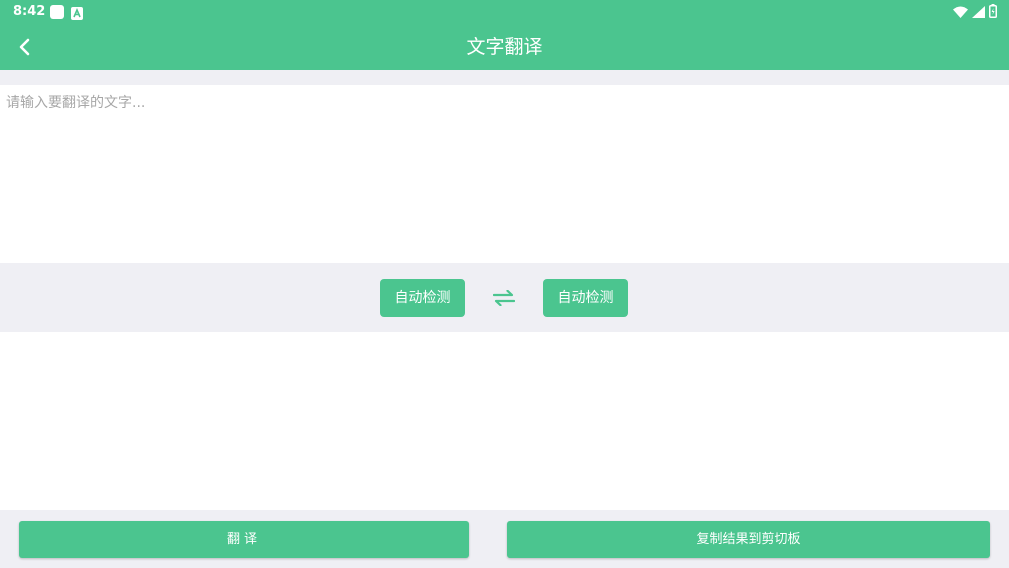 The width and height of the screenshot is (1009, 568). I want to click on copy-result-button: 复制结果到剪切板, so click(748, 539).